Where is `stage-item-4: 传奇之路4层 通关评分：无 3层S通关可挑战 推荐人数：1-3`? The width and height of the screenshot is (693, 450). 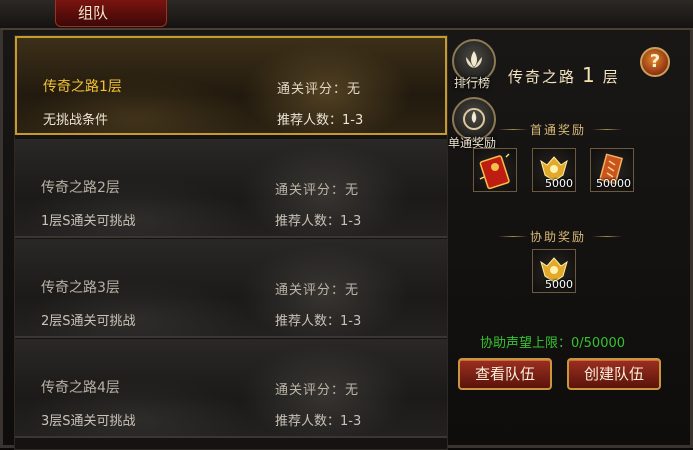 stage-item-4: 传奇之路4层 通关评分：无 3层S通关可挑战 推荐人数：1-3 is located at coordinates (231, 388).